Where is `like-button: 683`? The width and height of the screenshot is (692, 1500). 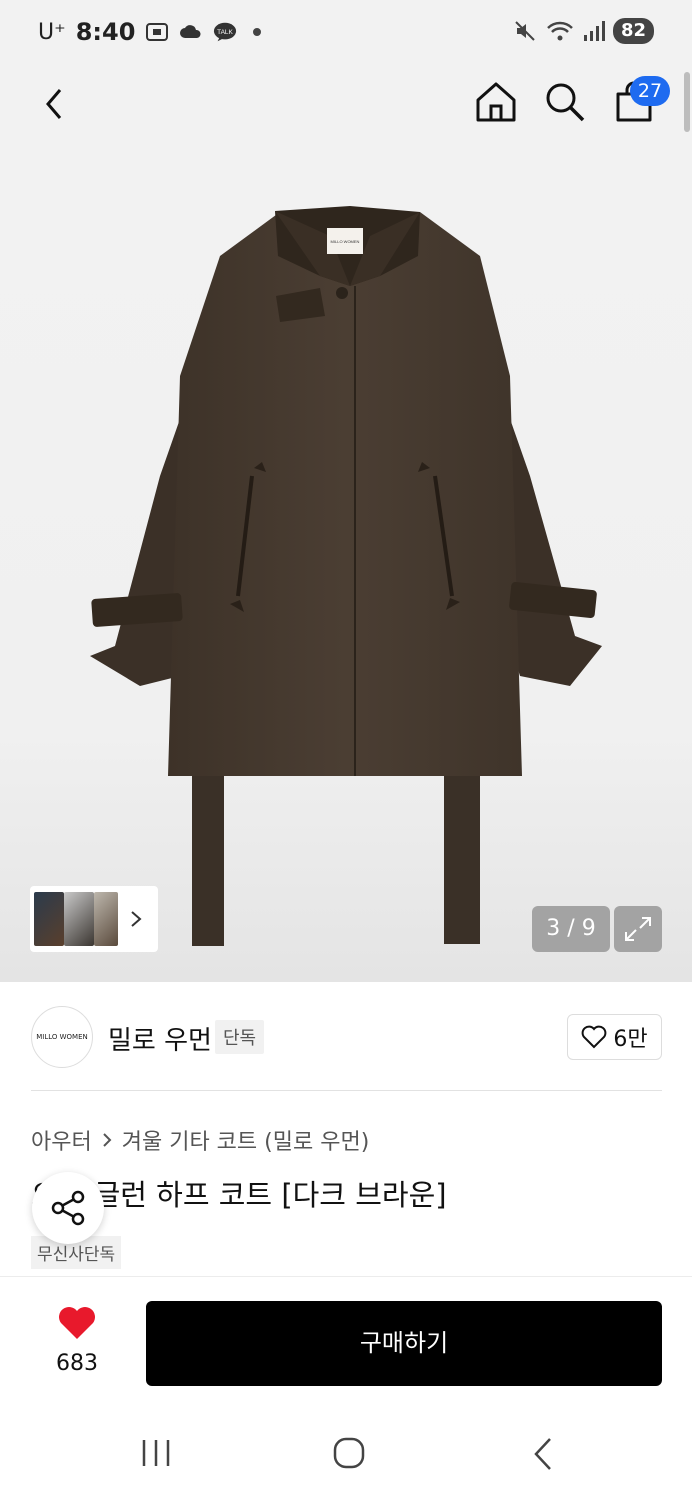 like-button: 683 is located at coordinates (77, 1340).